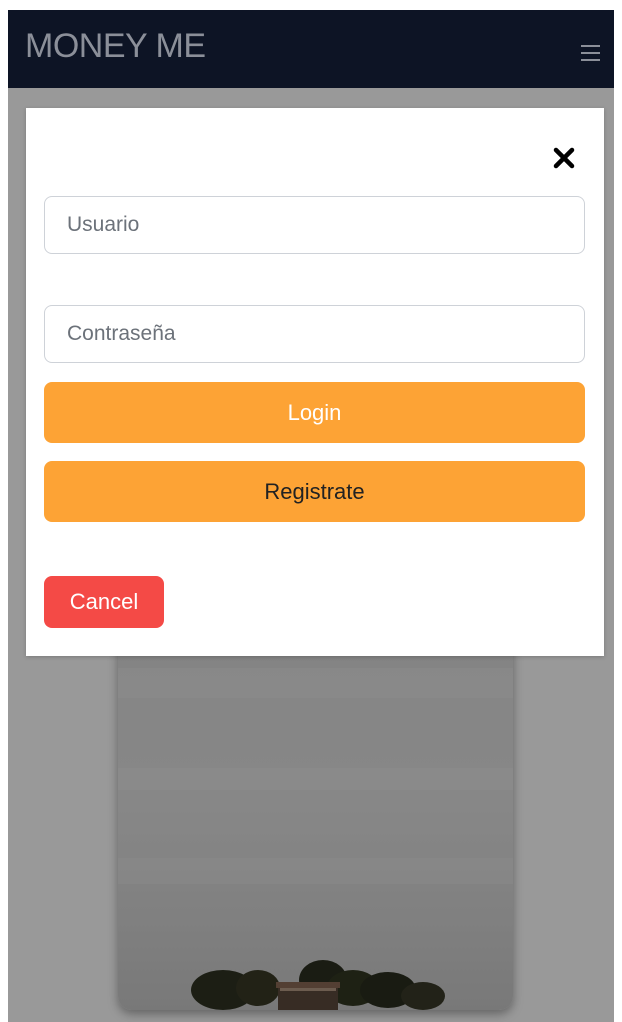 Image resolution: width=622 pixels, height=1022 pixels. I want to click on close-icon, so click(564, 158).